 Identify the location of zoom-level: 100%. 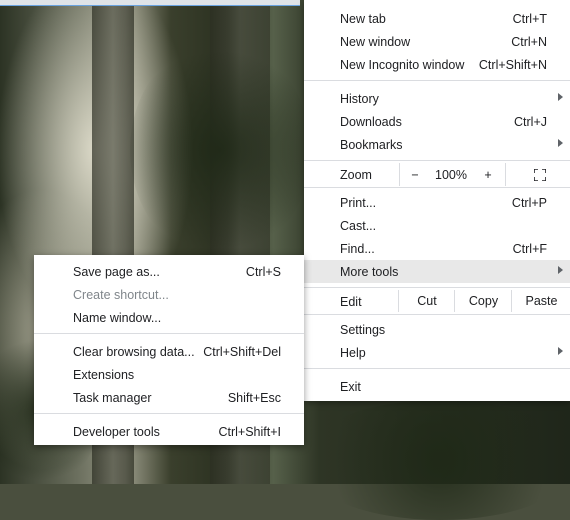
(451, 175).